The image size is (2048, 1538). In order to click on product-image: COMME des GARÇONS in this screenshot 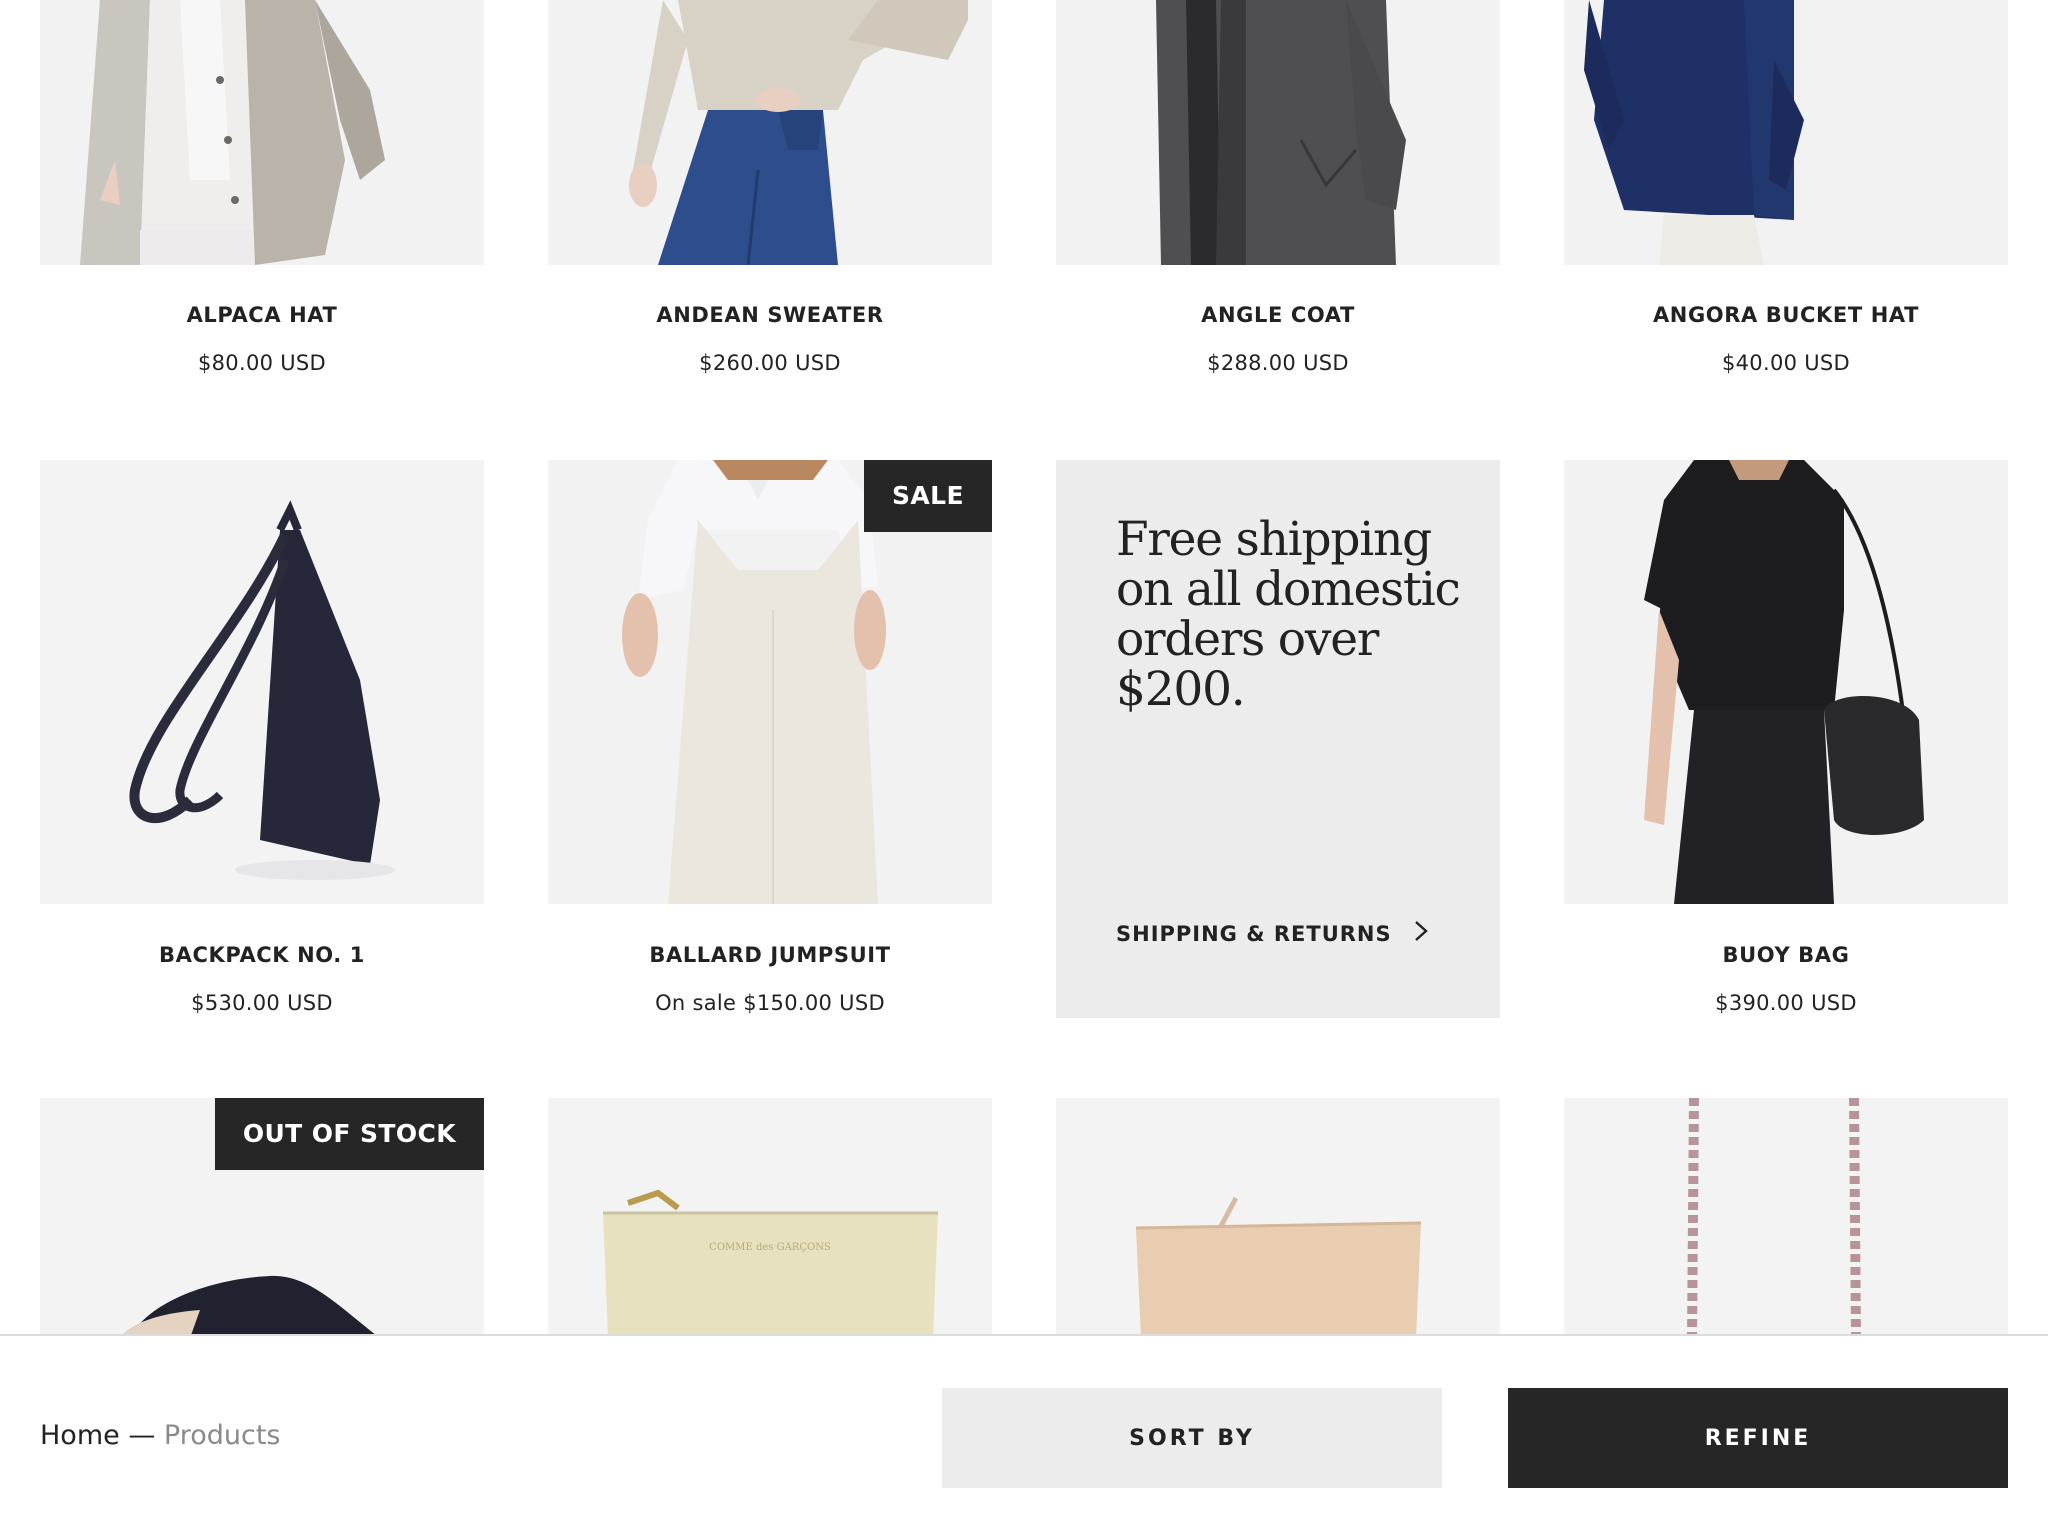, I will do `click(770, 1218)`.